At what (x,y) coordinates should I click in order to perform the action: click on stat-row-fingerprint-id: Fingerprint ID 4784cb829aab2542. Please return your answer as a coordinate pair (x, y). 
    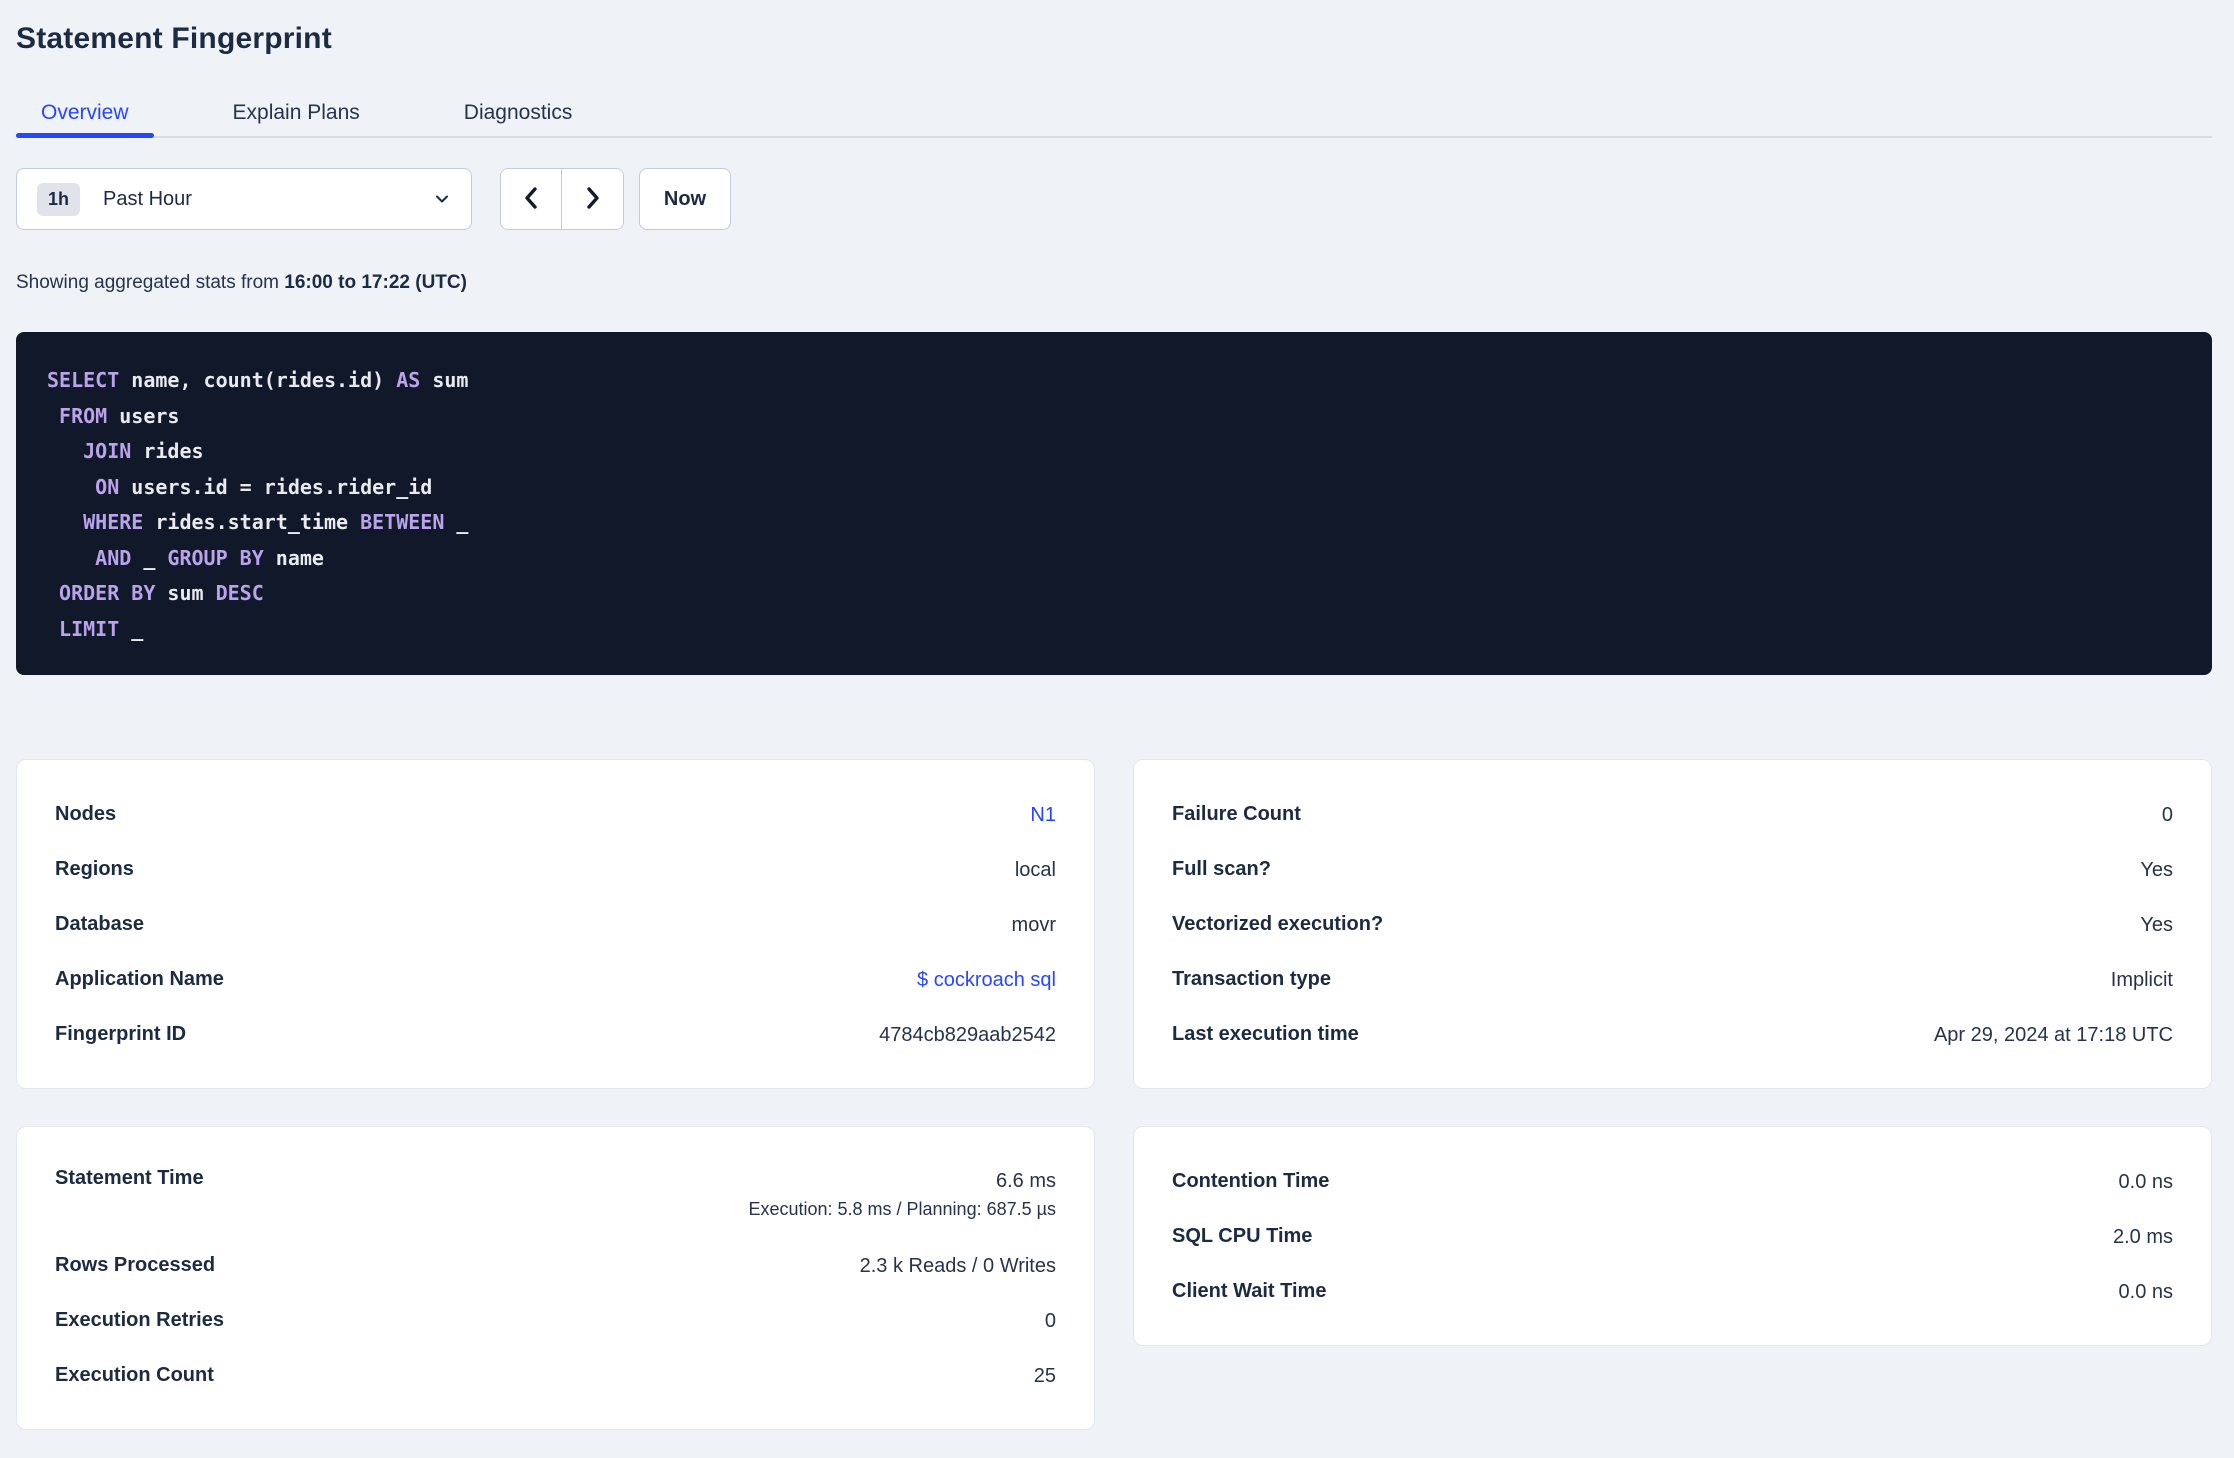
    Looking at the image, I should click on (555, 1034).